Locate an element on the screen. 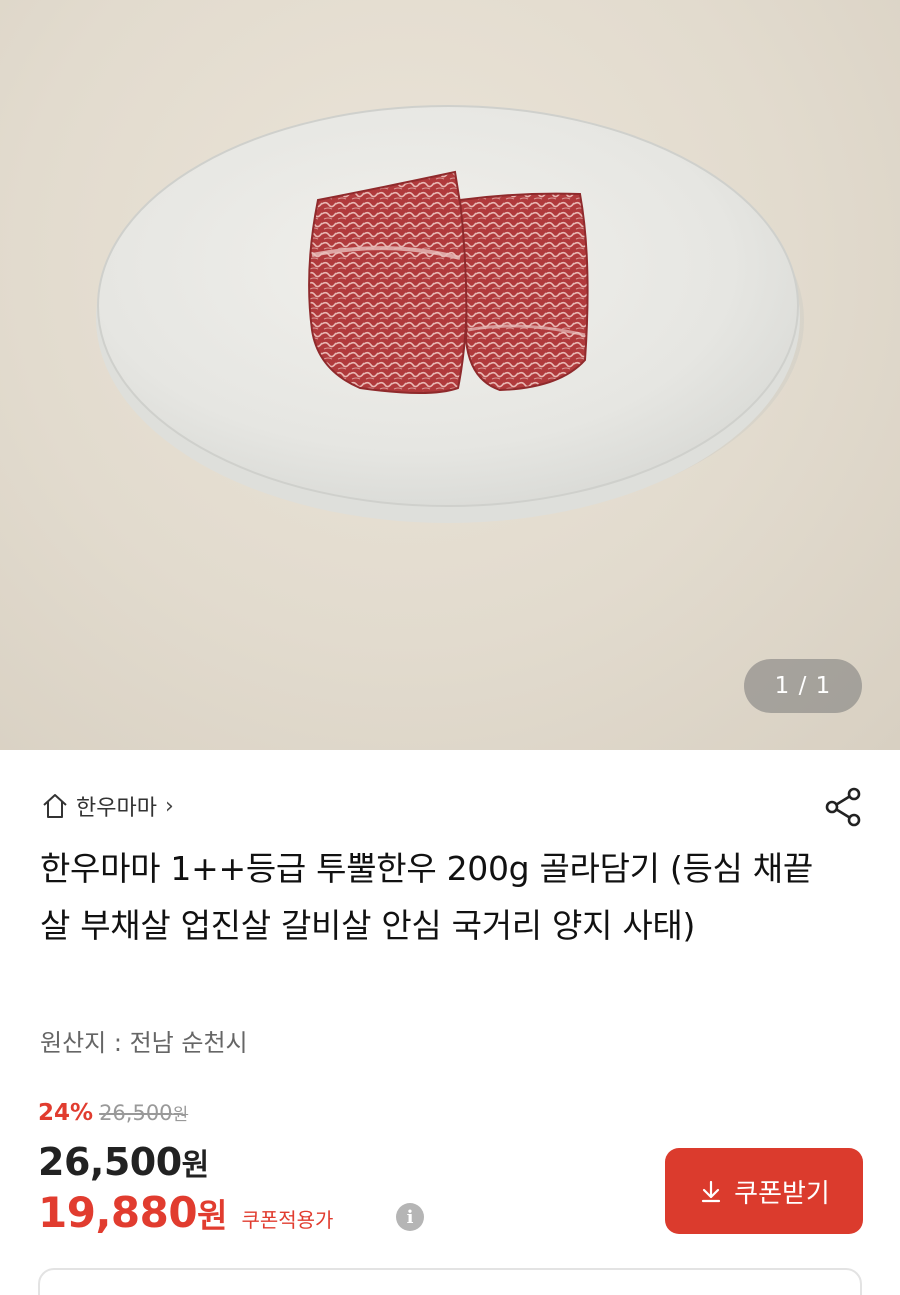 This screenshot has height=1295, width=900. share-button is located at coordinates (843, 807).